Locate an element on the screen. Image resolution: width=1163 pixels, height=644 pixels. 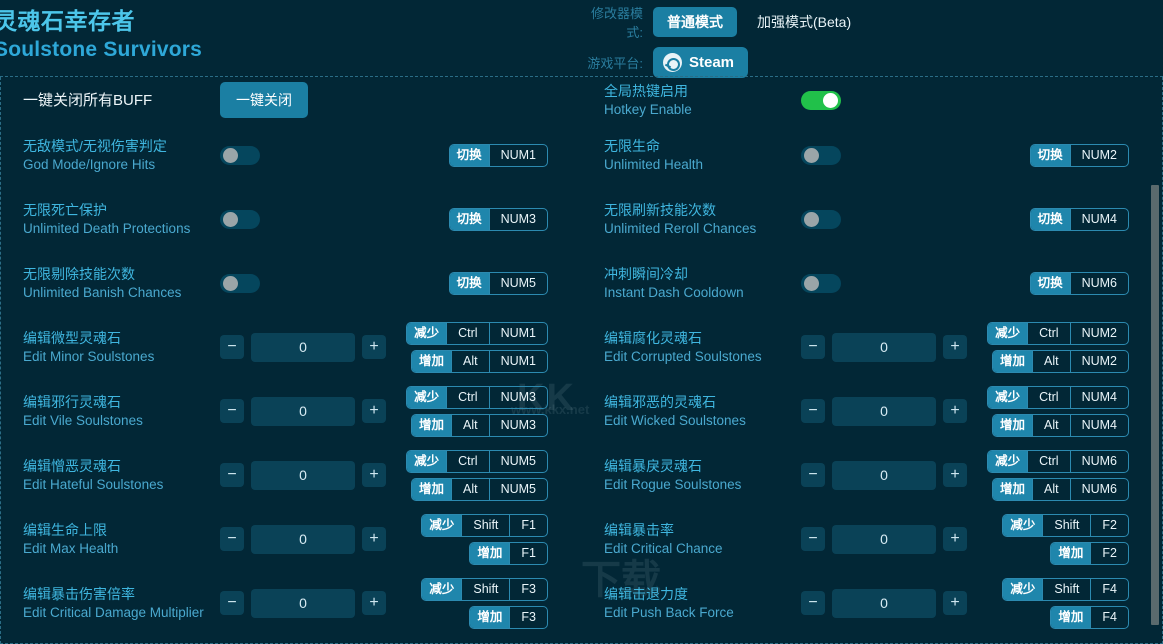
hotkey-chip-alt-num3: 增加 Alt NUM3 is located at coordinates (479, 425).